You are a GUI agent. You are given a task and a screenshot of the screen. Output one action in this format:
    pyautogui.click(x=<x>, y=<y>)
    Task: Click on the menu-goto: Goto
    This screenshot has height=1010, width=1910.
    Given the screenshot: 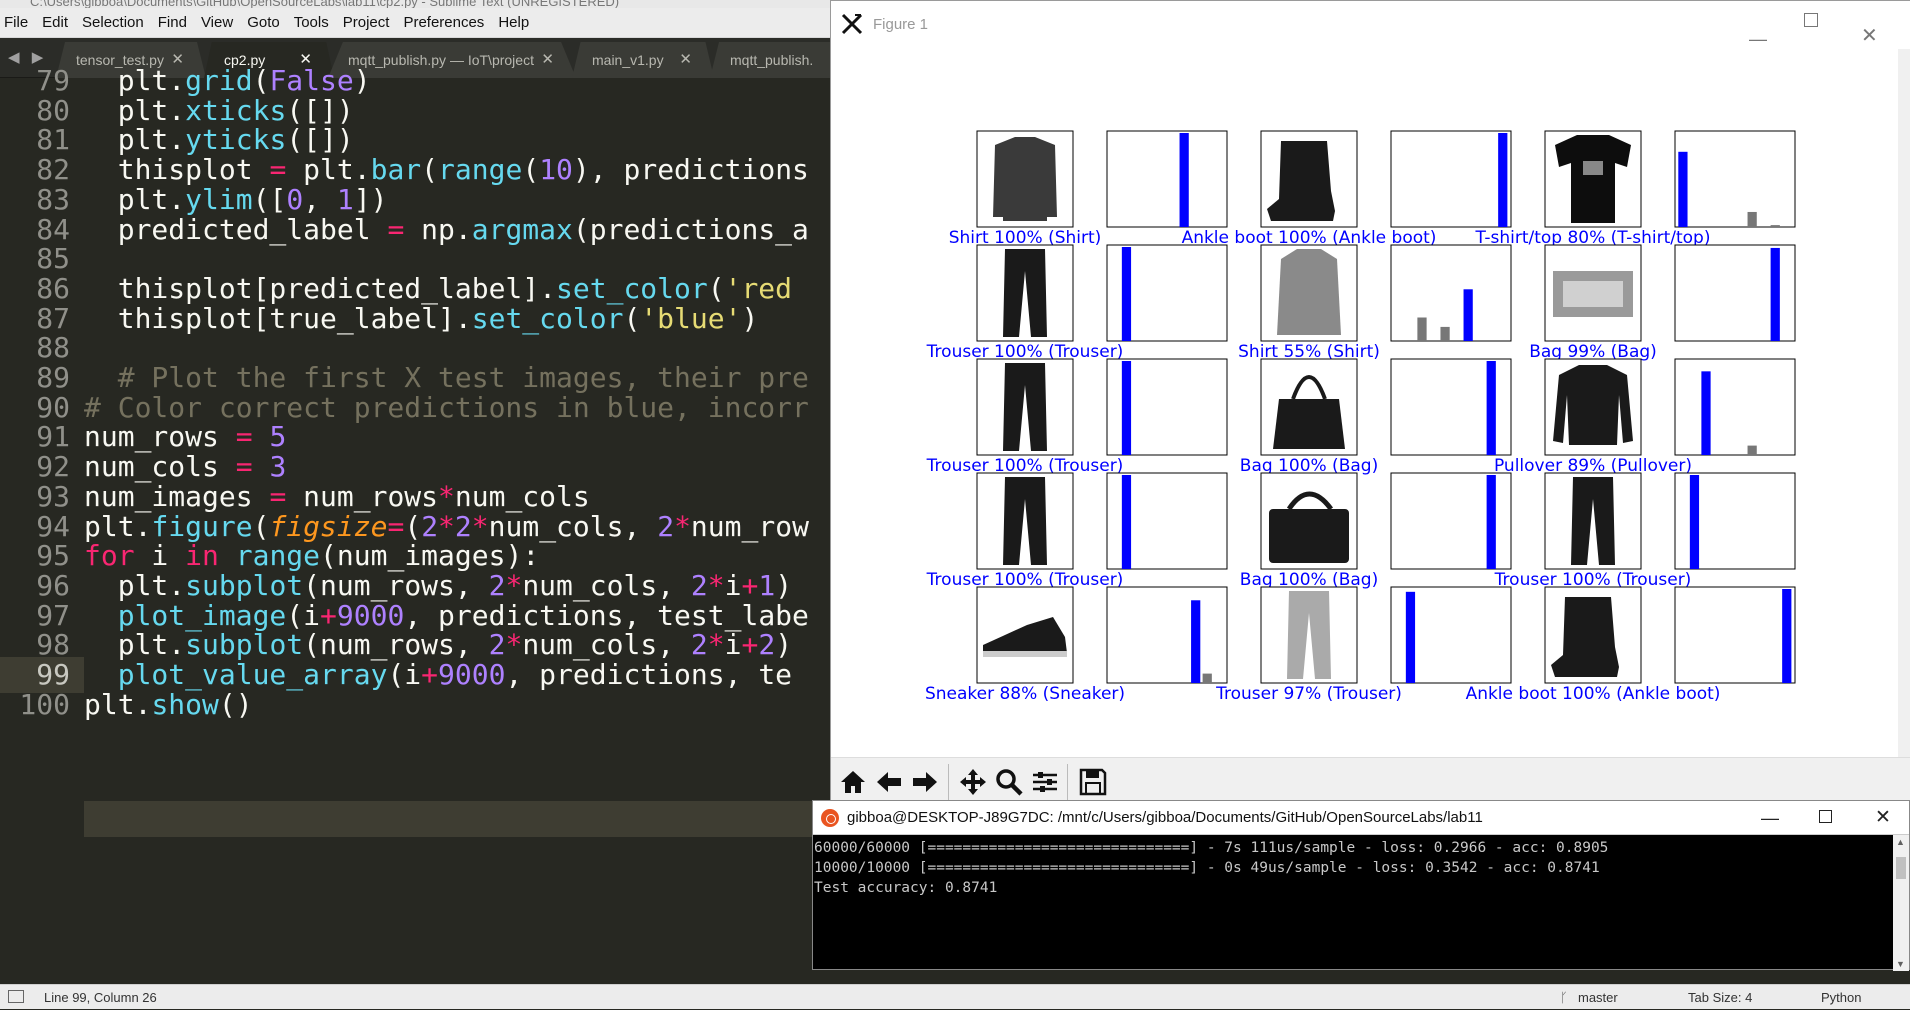 What is the action you would take?
    pyautogui.click(x=263, y=22)
    